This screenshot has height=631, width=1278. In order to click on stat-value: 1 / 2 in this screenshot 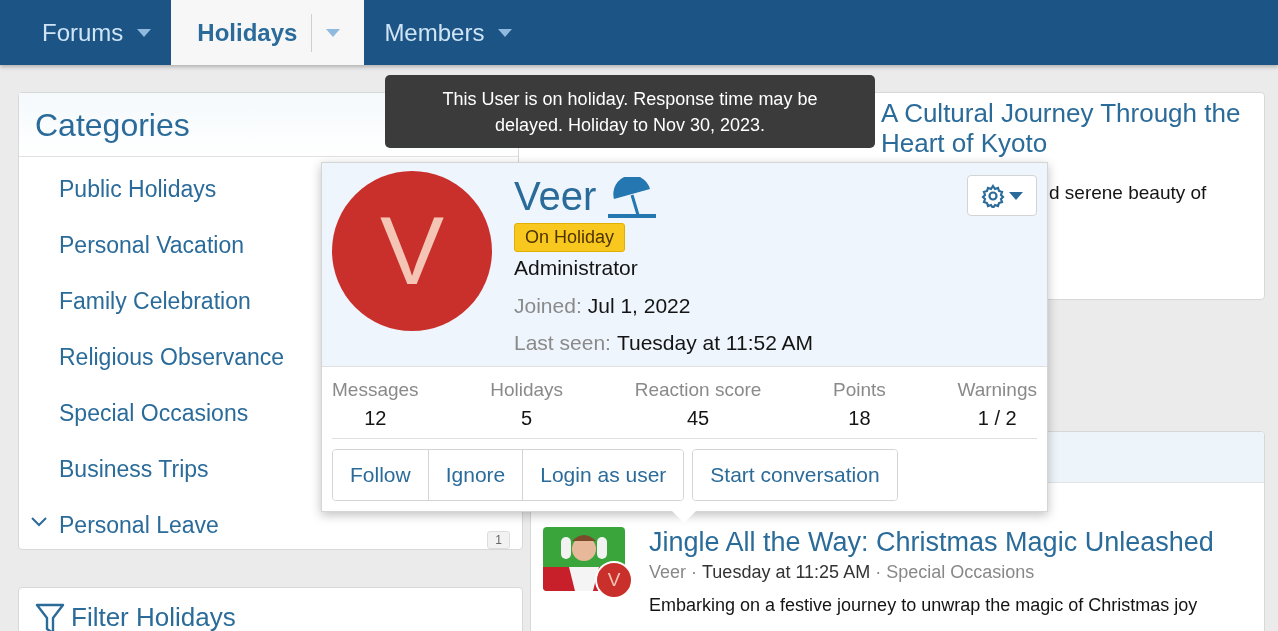, I will do `click(997, 418)`.